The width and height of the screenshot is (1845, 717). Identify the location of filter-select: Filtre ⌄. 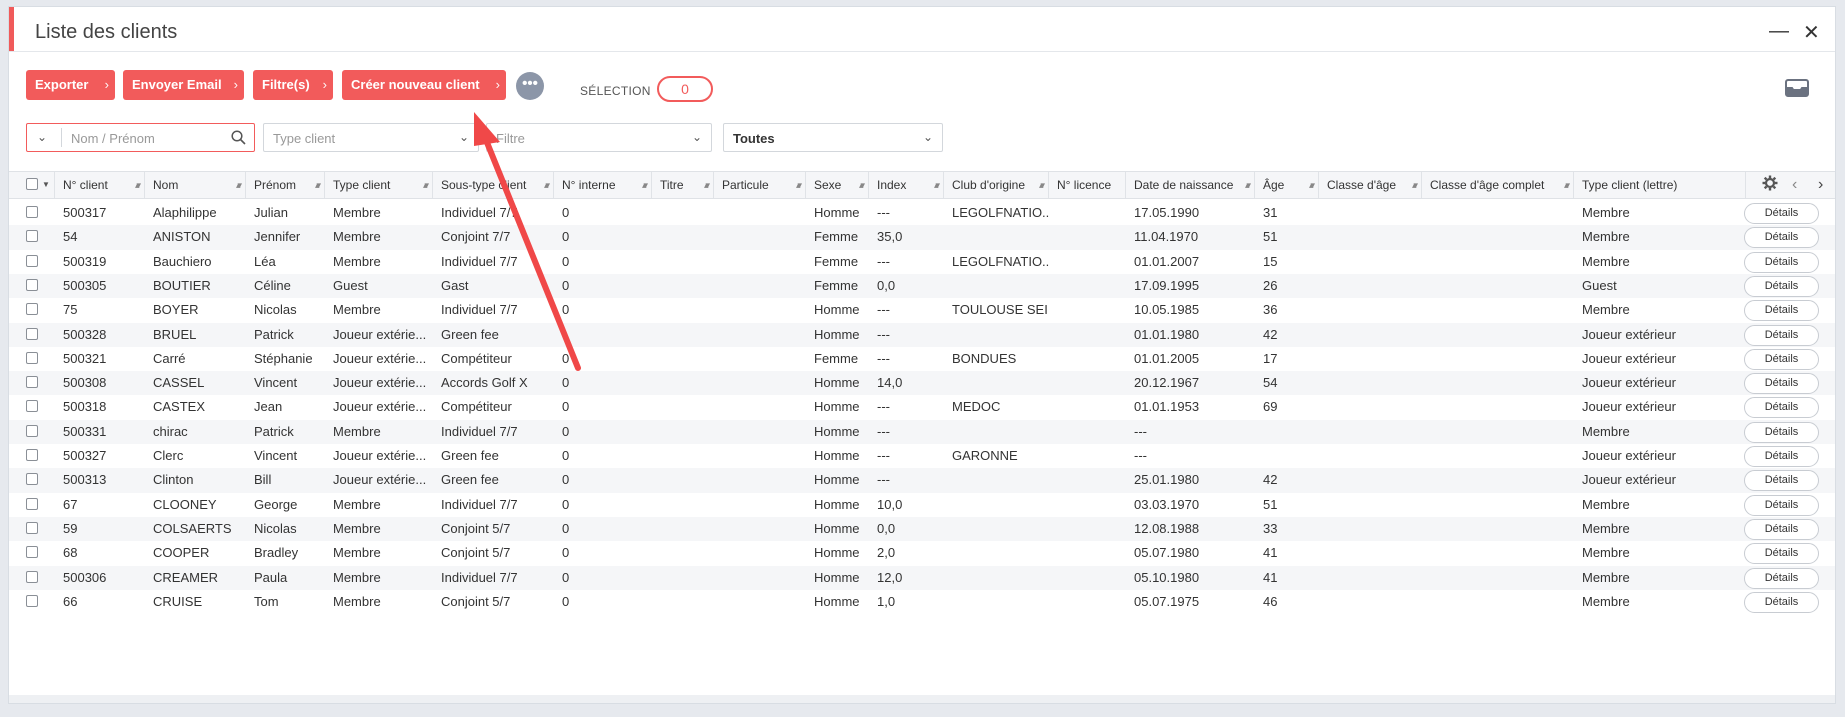
(599, 137).